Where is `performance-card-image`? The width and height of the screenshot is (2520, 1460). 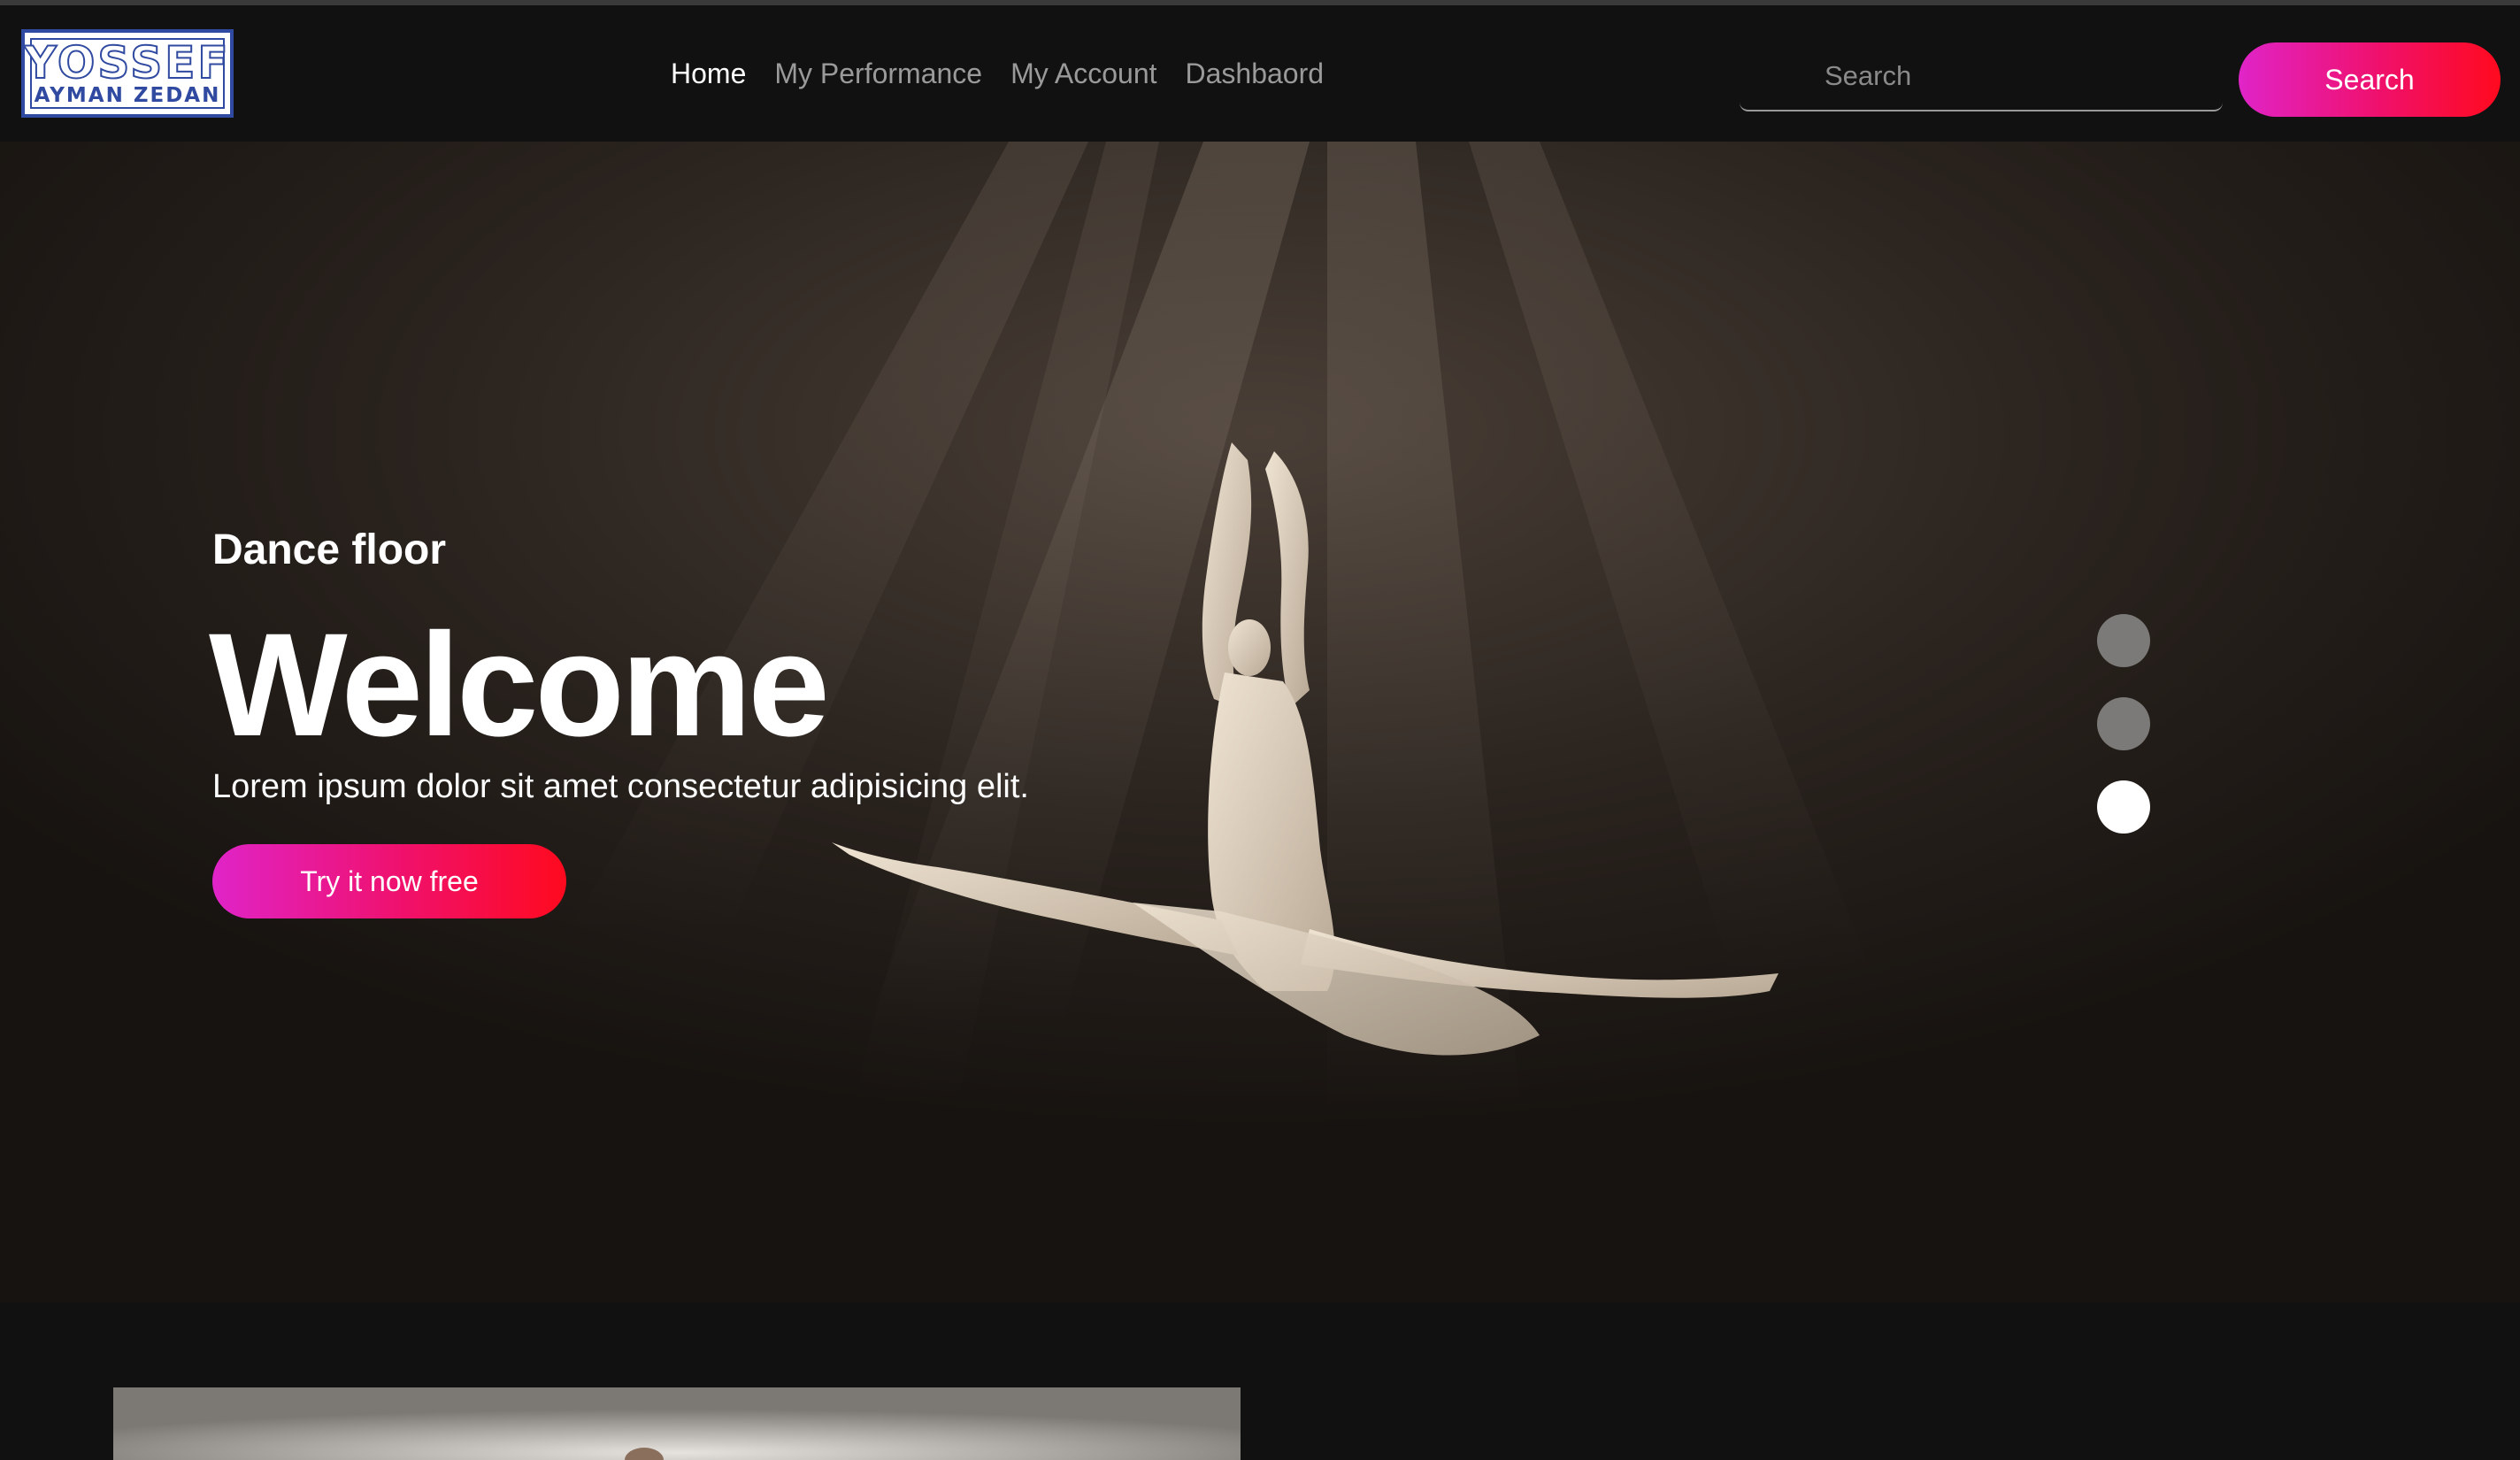
performance-card-image is located at coordinates (677, 1423).